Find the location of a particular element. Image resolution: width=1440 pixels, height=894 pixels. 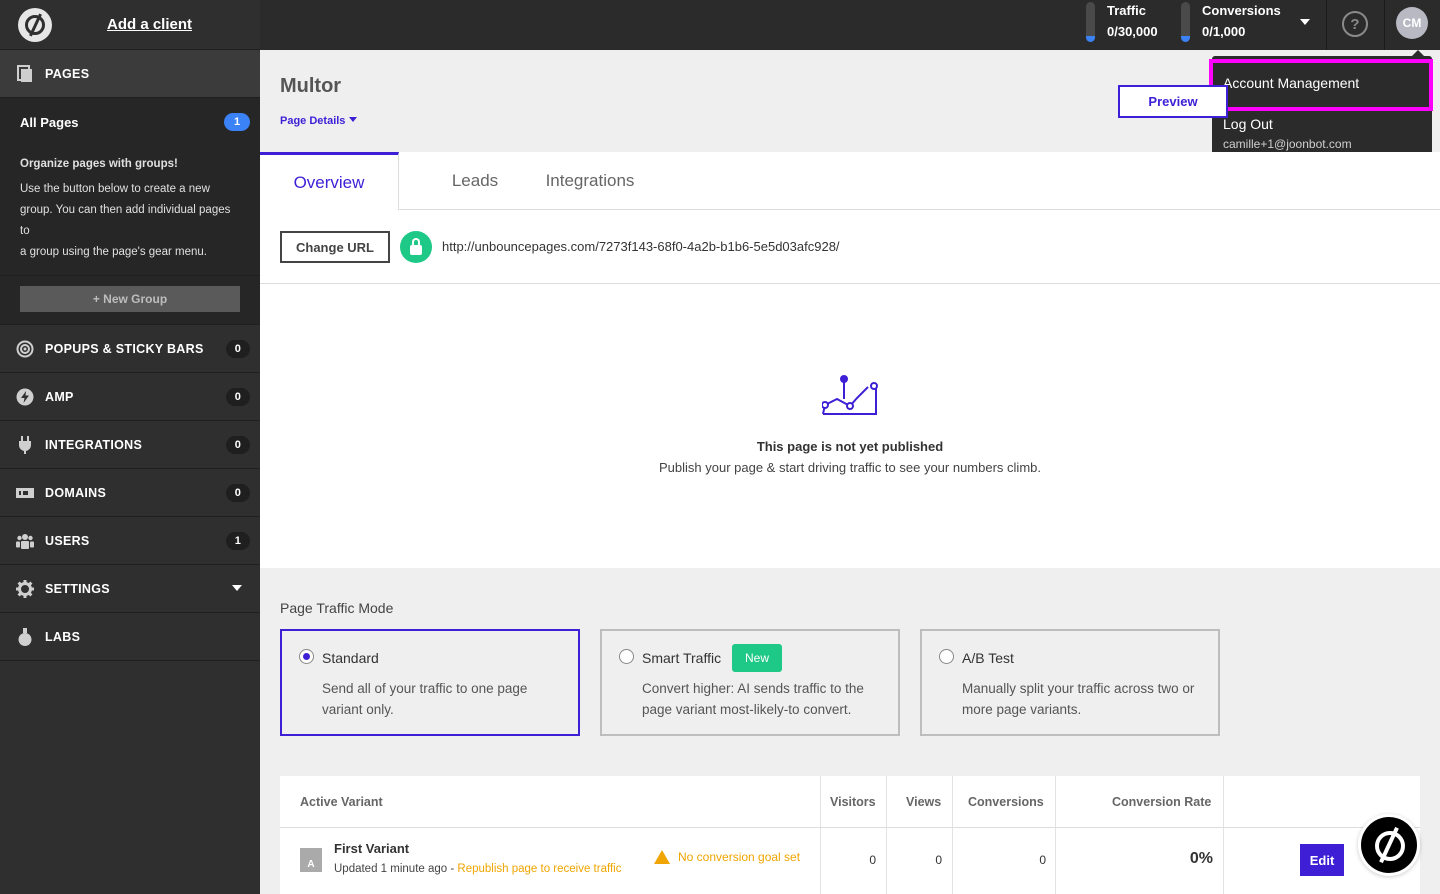

edit-variant-button: Edit is located at coordinates (1322, 860).